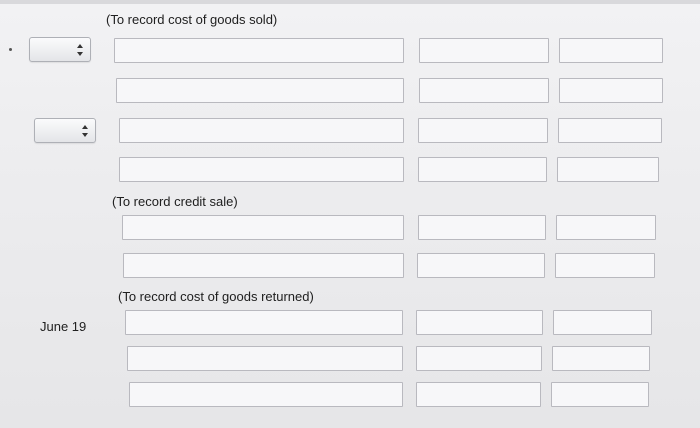  What do you see at coordinates (192, 19) in the screenshot?
I see `note-cost-of-goods-sold: (To record cost of goods sold)` at bounding box center [192, 19].